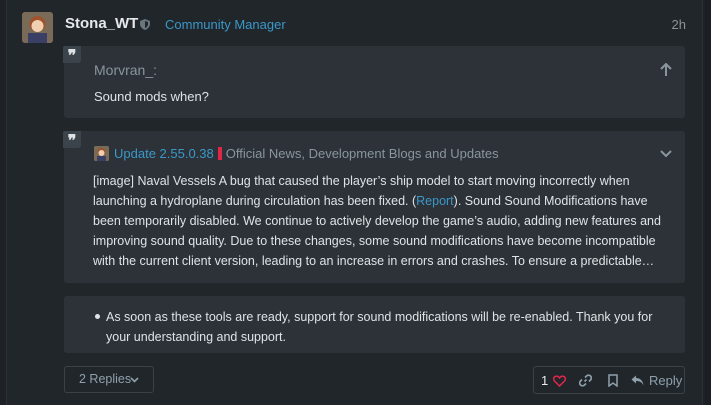 The width and height of the screenshot is (711, 405). I want to click on arrow-up-icon, so click(666, 70).